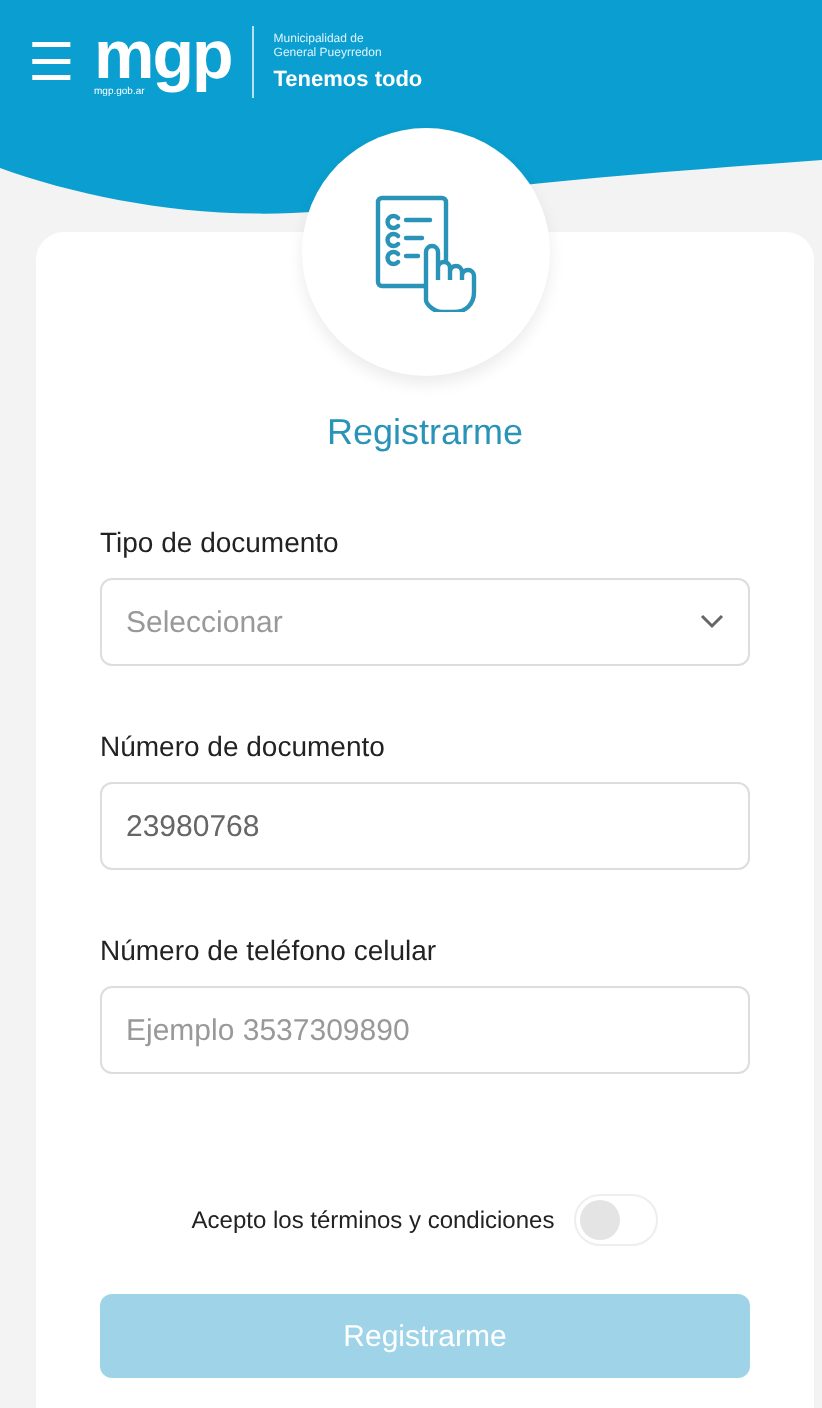 This screenshot has height=1408, width=822. I want to click on input-field: Ejemplo 3537309890, so click(425, 1030).